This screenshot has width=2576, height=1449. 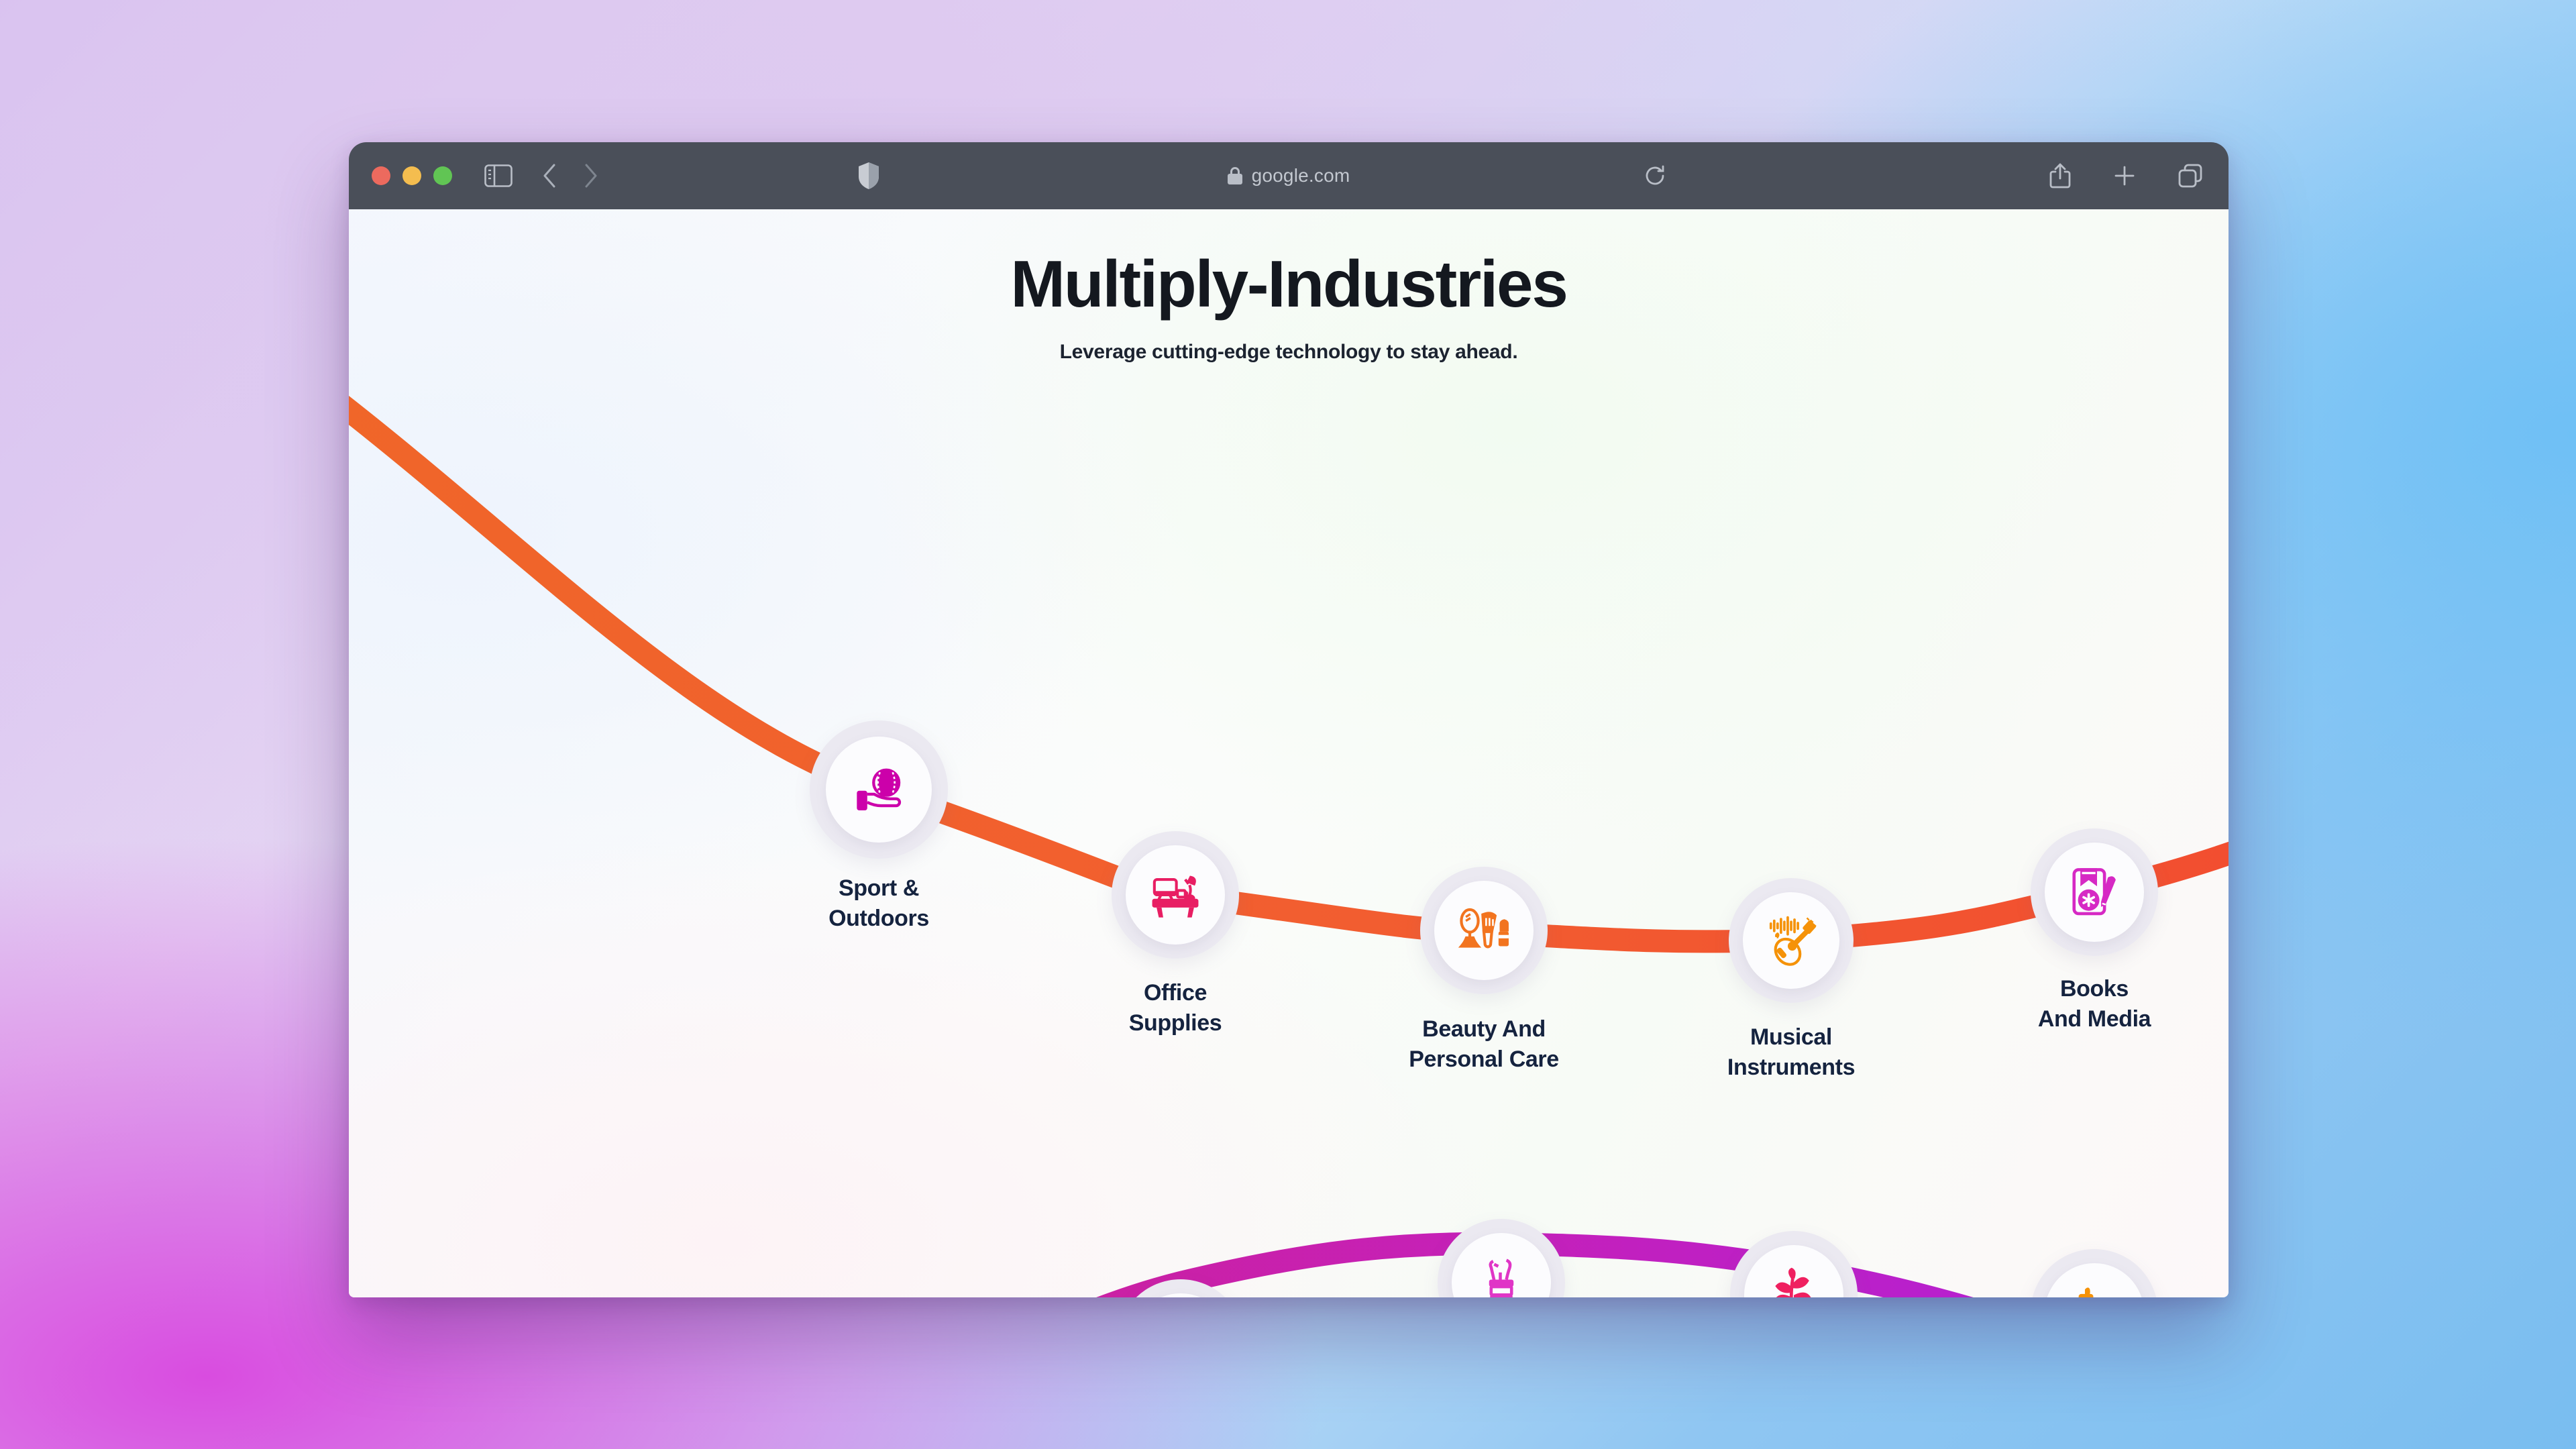 I want to click on traffic-lights, so click(x=412, y=175).